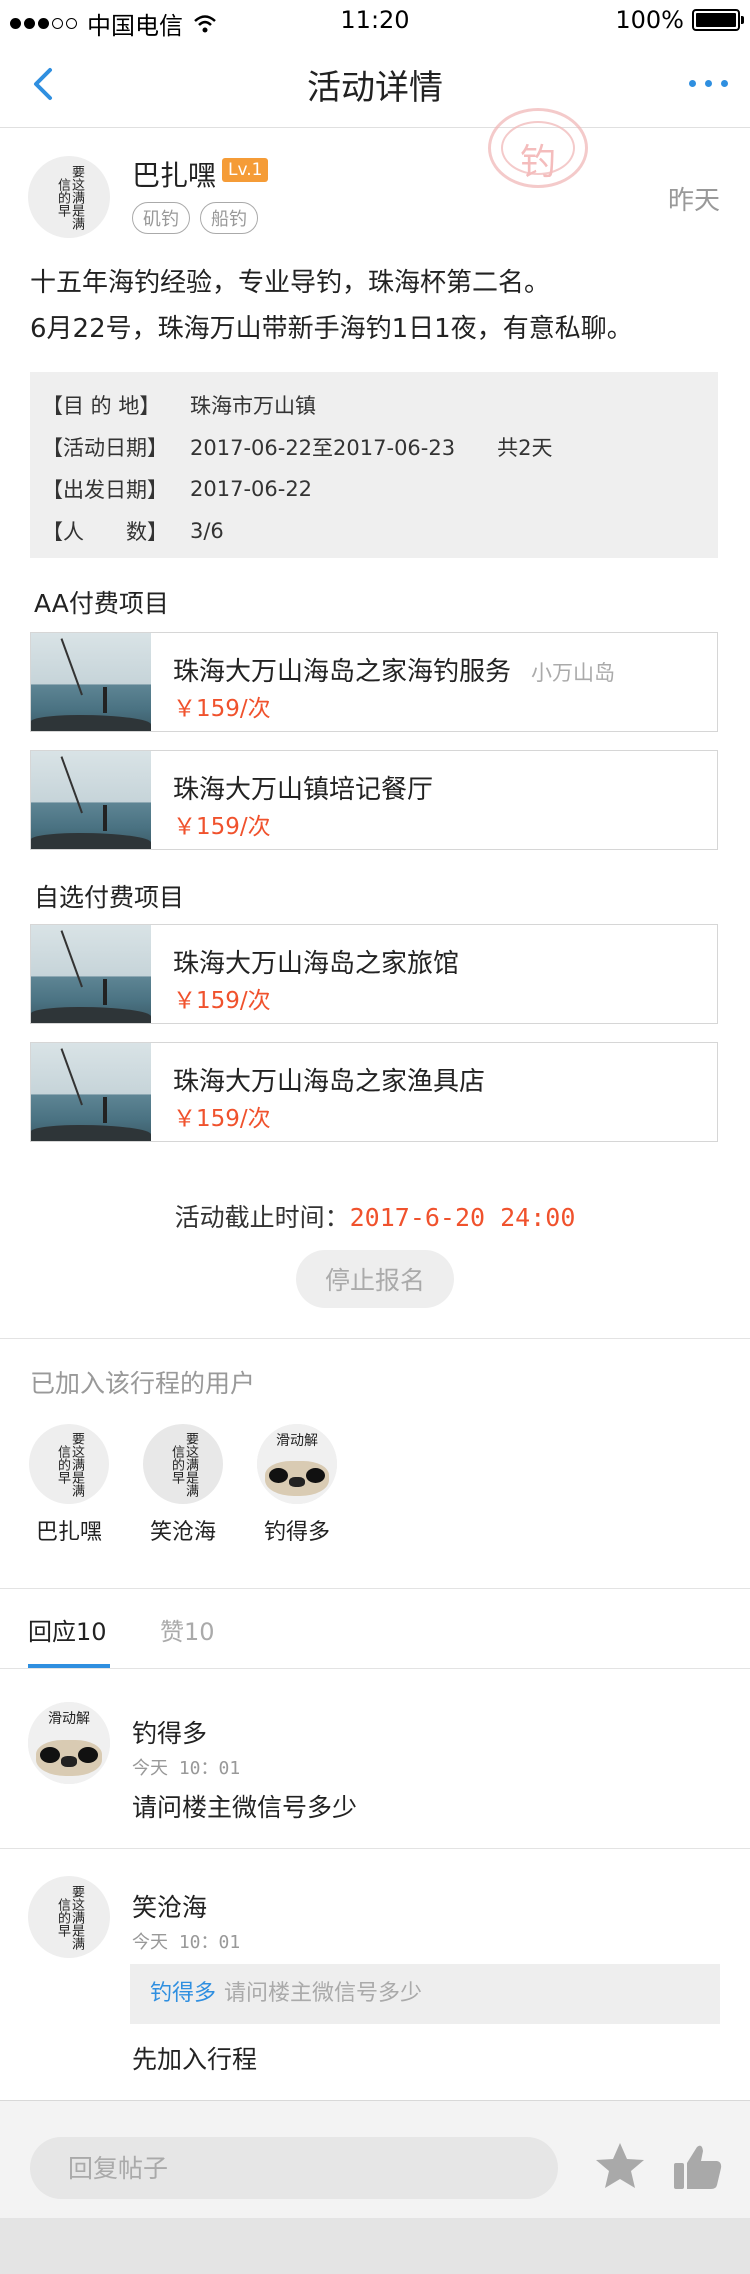 Image resolution: width=750 pixels, height=2274 pixels. What do you see at coordinates (331, 329) in the screenshot?
I see `desc-line: 6月22号，珠海万山带新手海钓1日1夜，有意私聊。` at bounding box center [331, 329].